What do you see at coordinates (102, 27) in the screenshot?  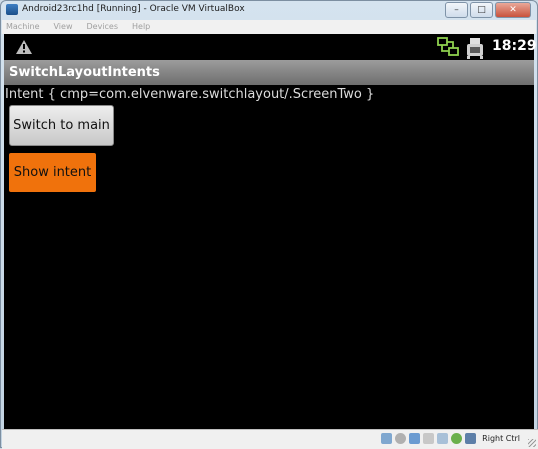 I see `menu-devices: Devices` at bounding box center [102, 27].